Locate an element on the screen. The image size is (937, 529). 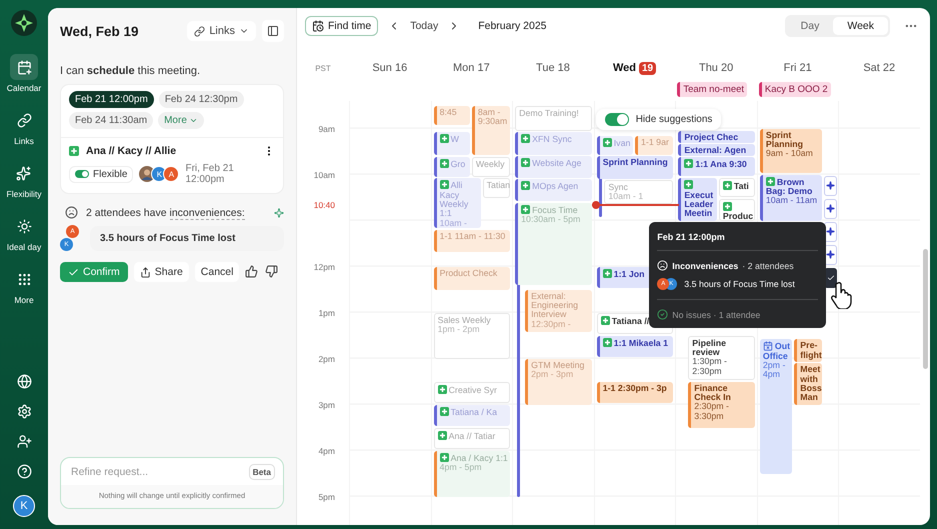
thumbs-down-icon is located at coordinates (272, 272).